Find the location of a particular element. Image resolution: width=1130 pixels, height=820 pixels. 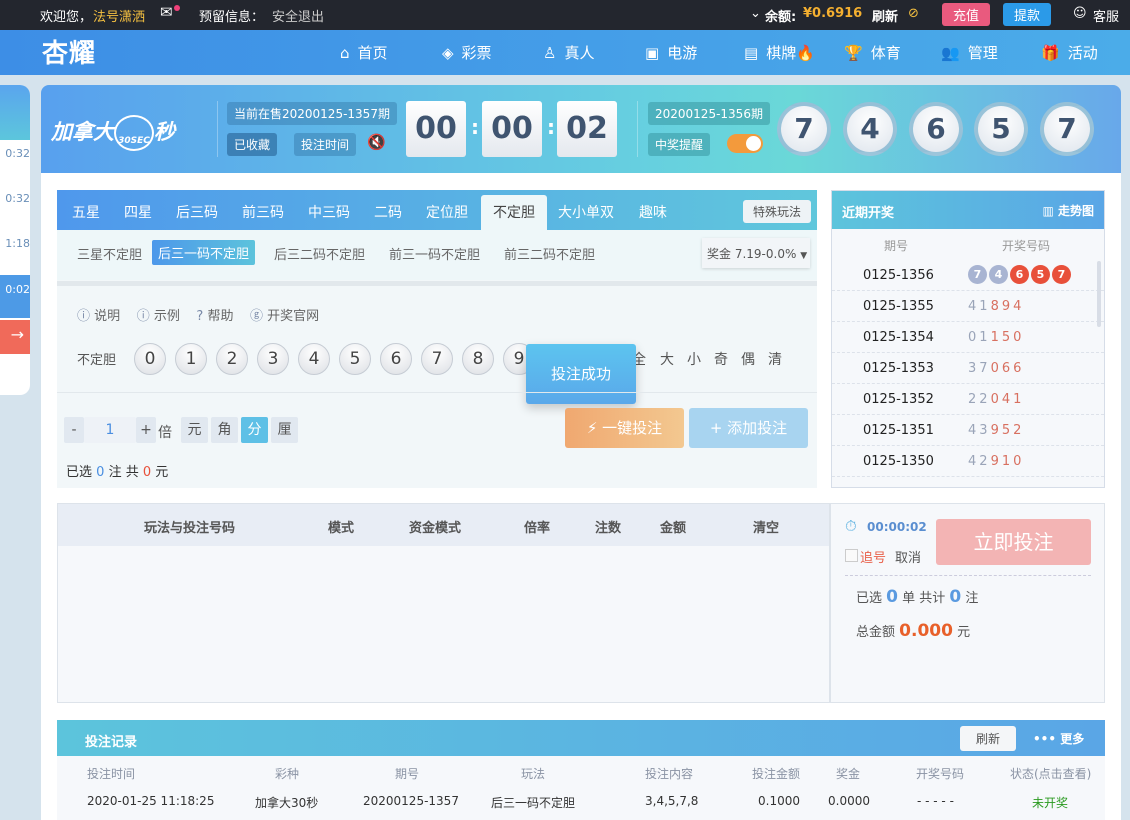

subtab: 三星不定胆 is located at coordinates (109, 253).